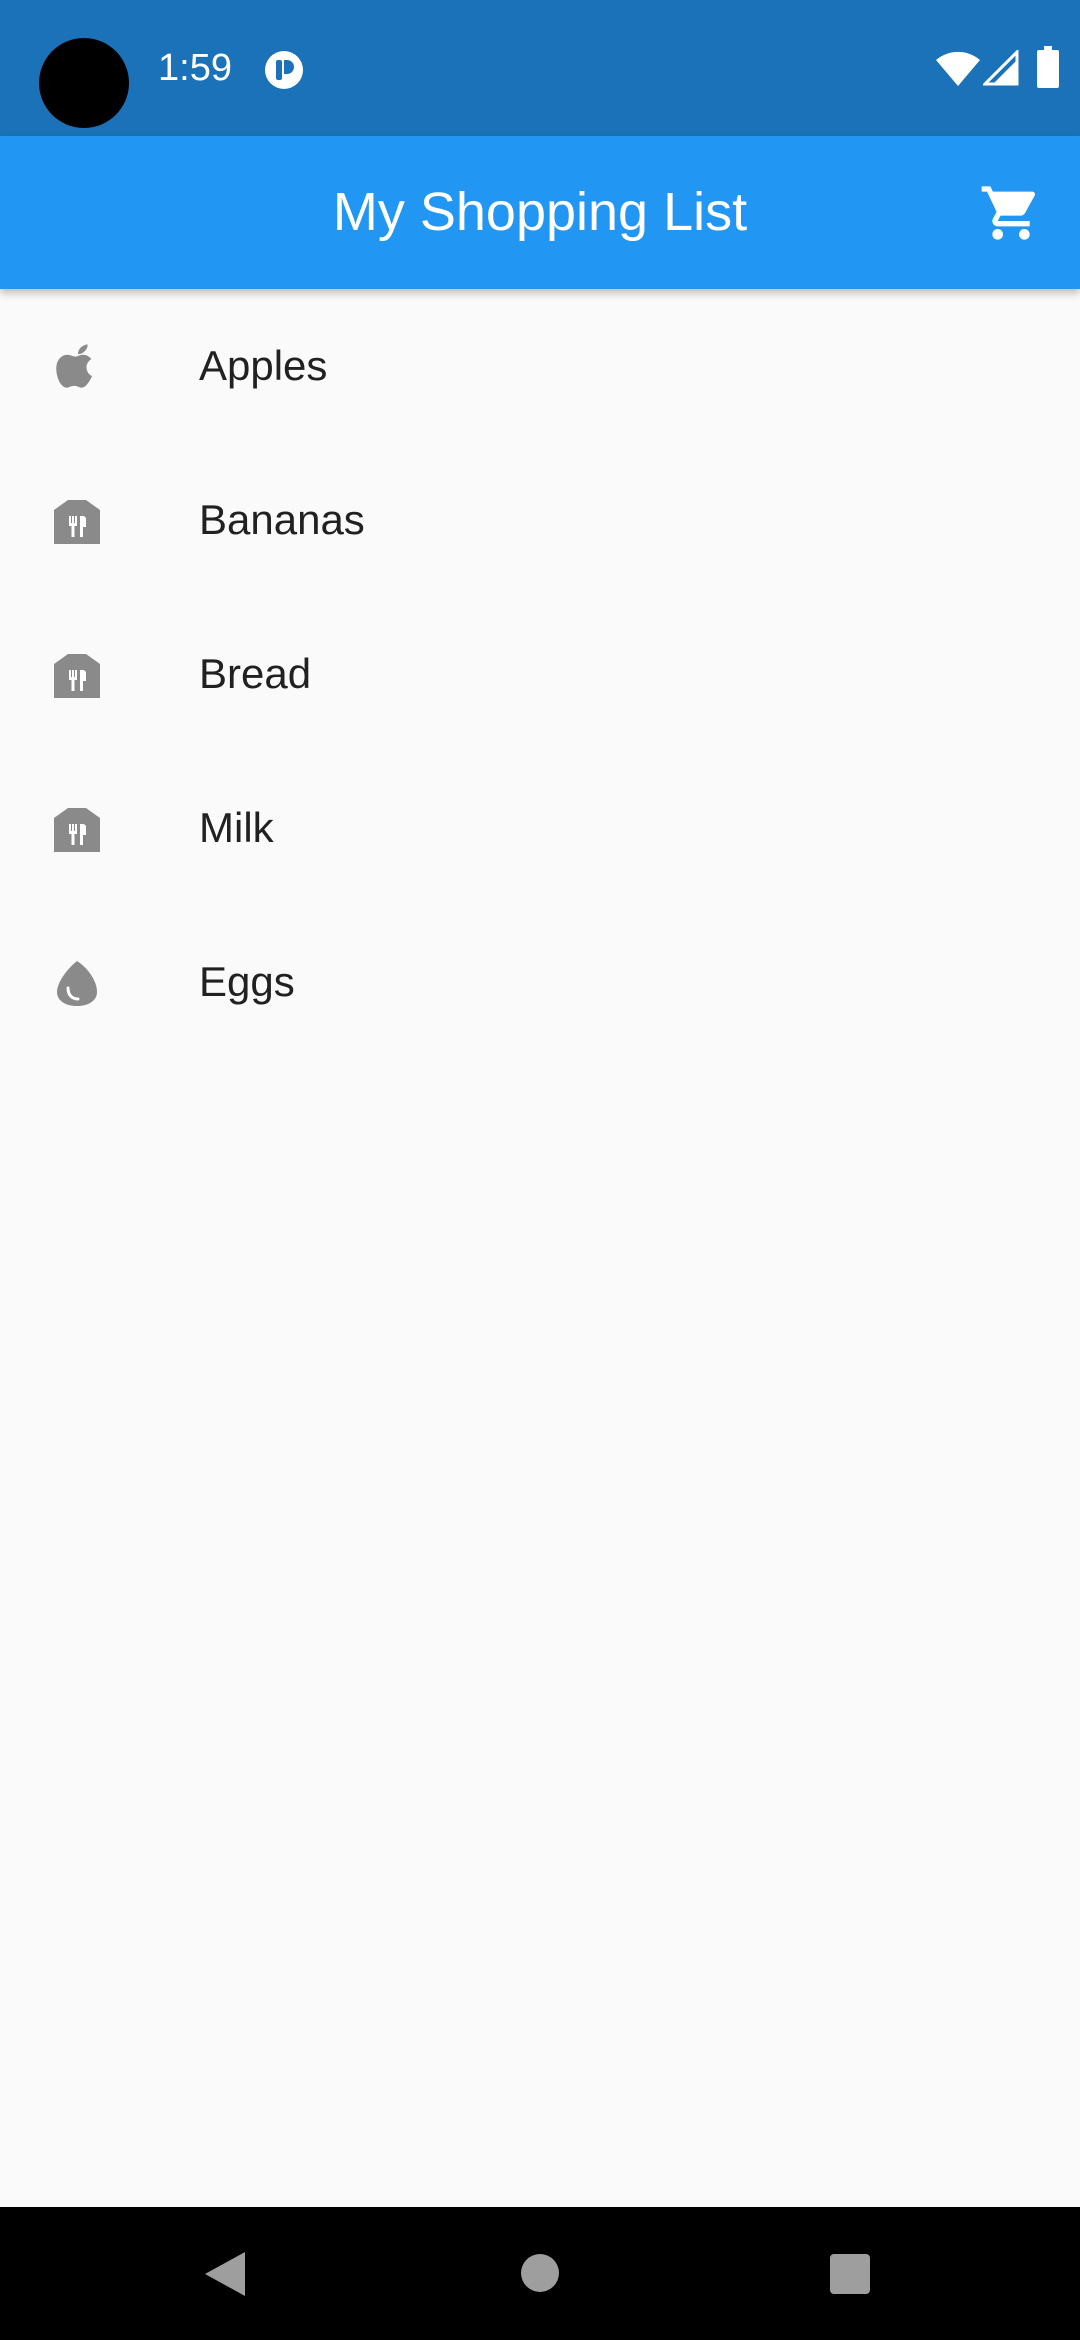 The width and height of the screenshot is (1080, 2340). I want to click on item-label: Milk, so click(236, 827).